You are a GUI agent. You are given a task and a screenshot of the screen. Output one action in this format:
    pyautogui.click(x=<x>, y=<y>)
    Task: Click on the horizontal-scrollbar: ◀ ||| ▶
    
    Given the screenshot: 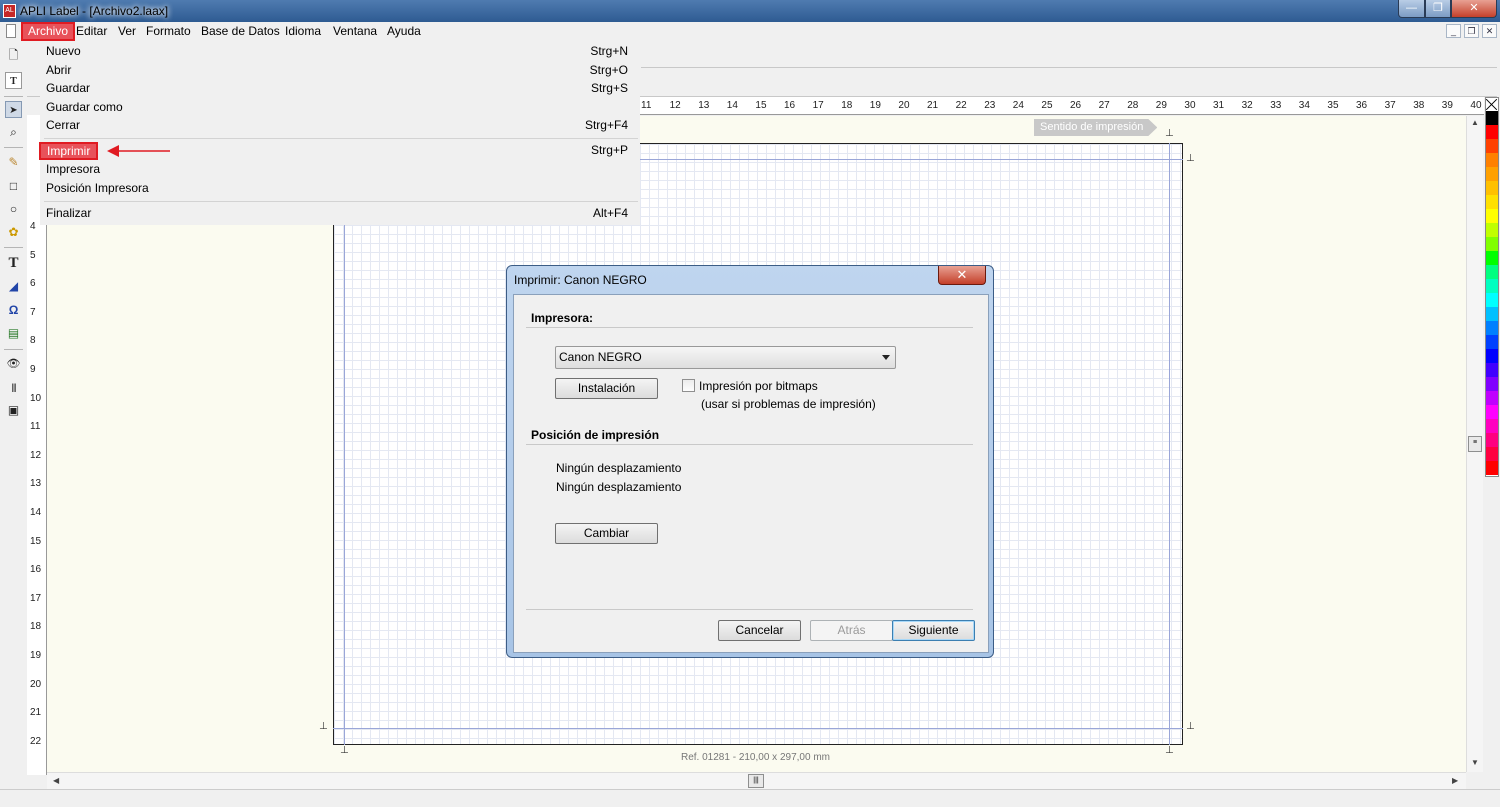 What is the action you would take?
    pyautogui.click(x=756, y=780)
    